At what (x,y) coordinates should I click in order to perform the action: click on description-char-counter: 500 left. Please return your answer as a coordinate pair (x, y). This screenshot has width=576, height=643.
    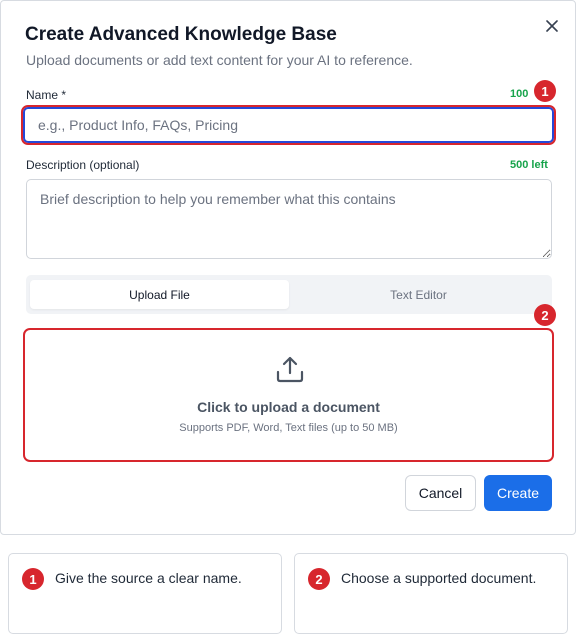
    Looking at the image, I should click on (529, 165).